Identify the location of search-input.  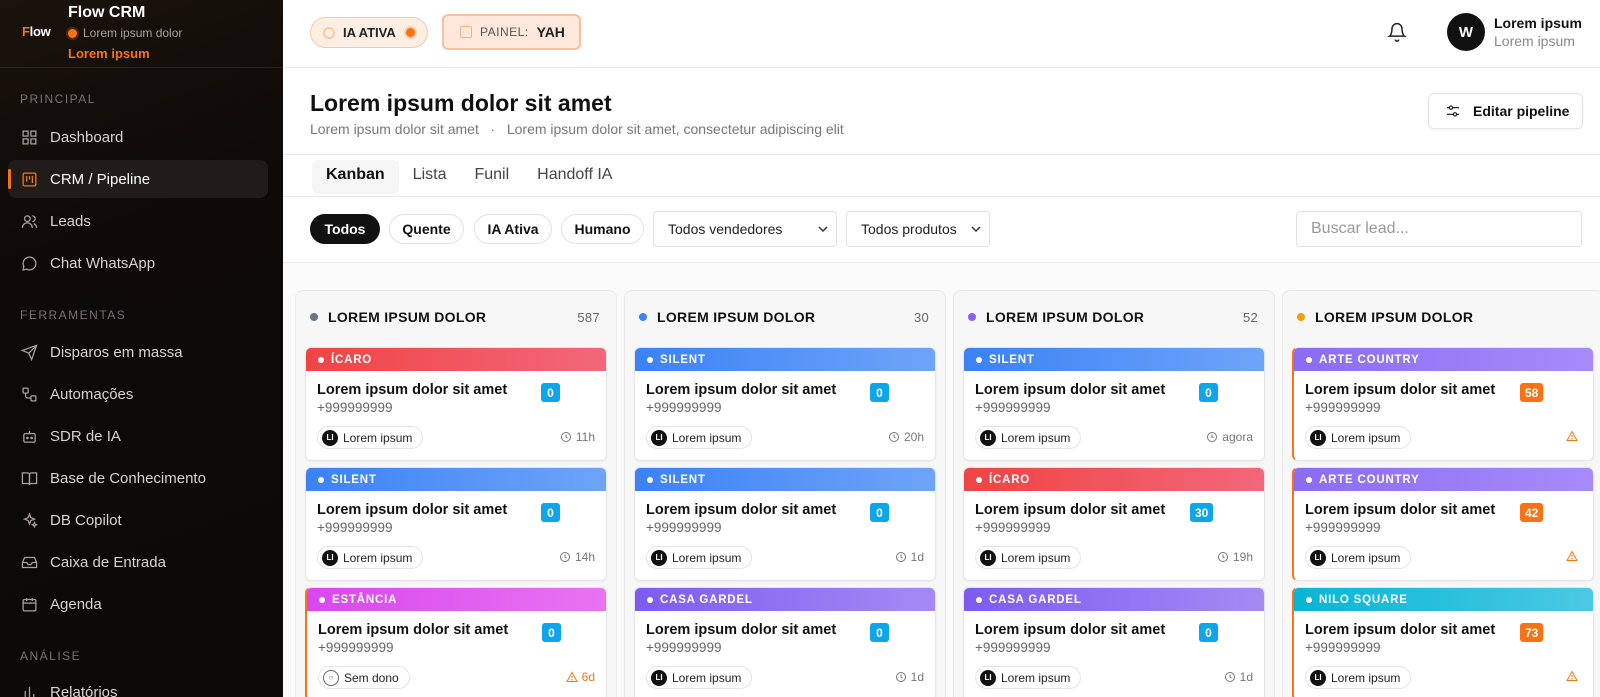
(1439, 229).